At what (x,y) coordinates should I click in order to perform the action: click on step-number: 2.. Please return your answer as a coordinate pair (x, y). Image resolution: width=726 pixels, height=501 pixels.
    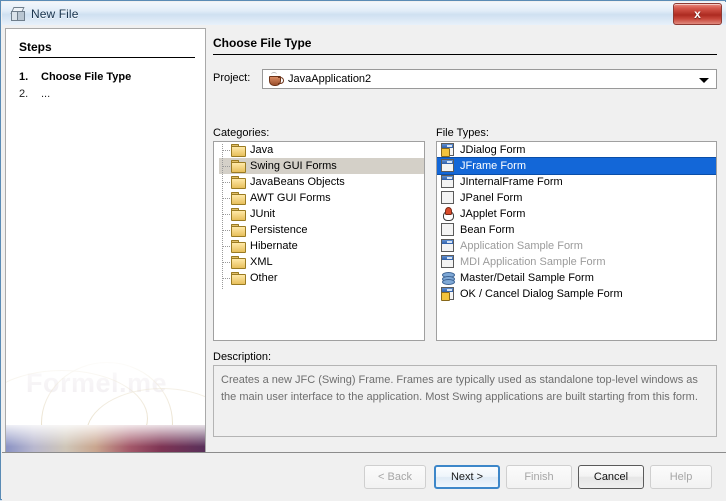
    Looking at the image, I should click on (24, 94).